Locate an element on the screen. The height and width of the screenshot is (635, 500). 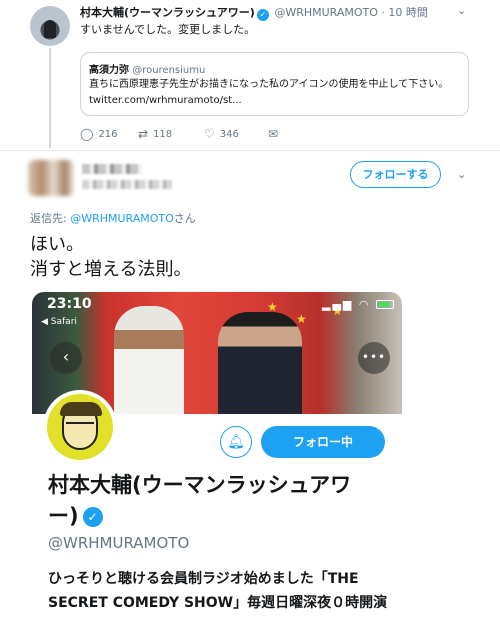
blurred-avatar is located at coordinates (51, 178).